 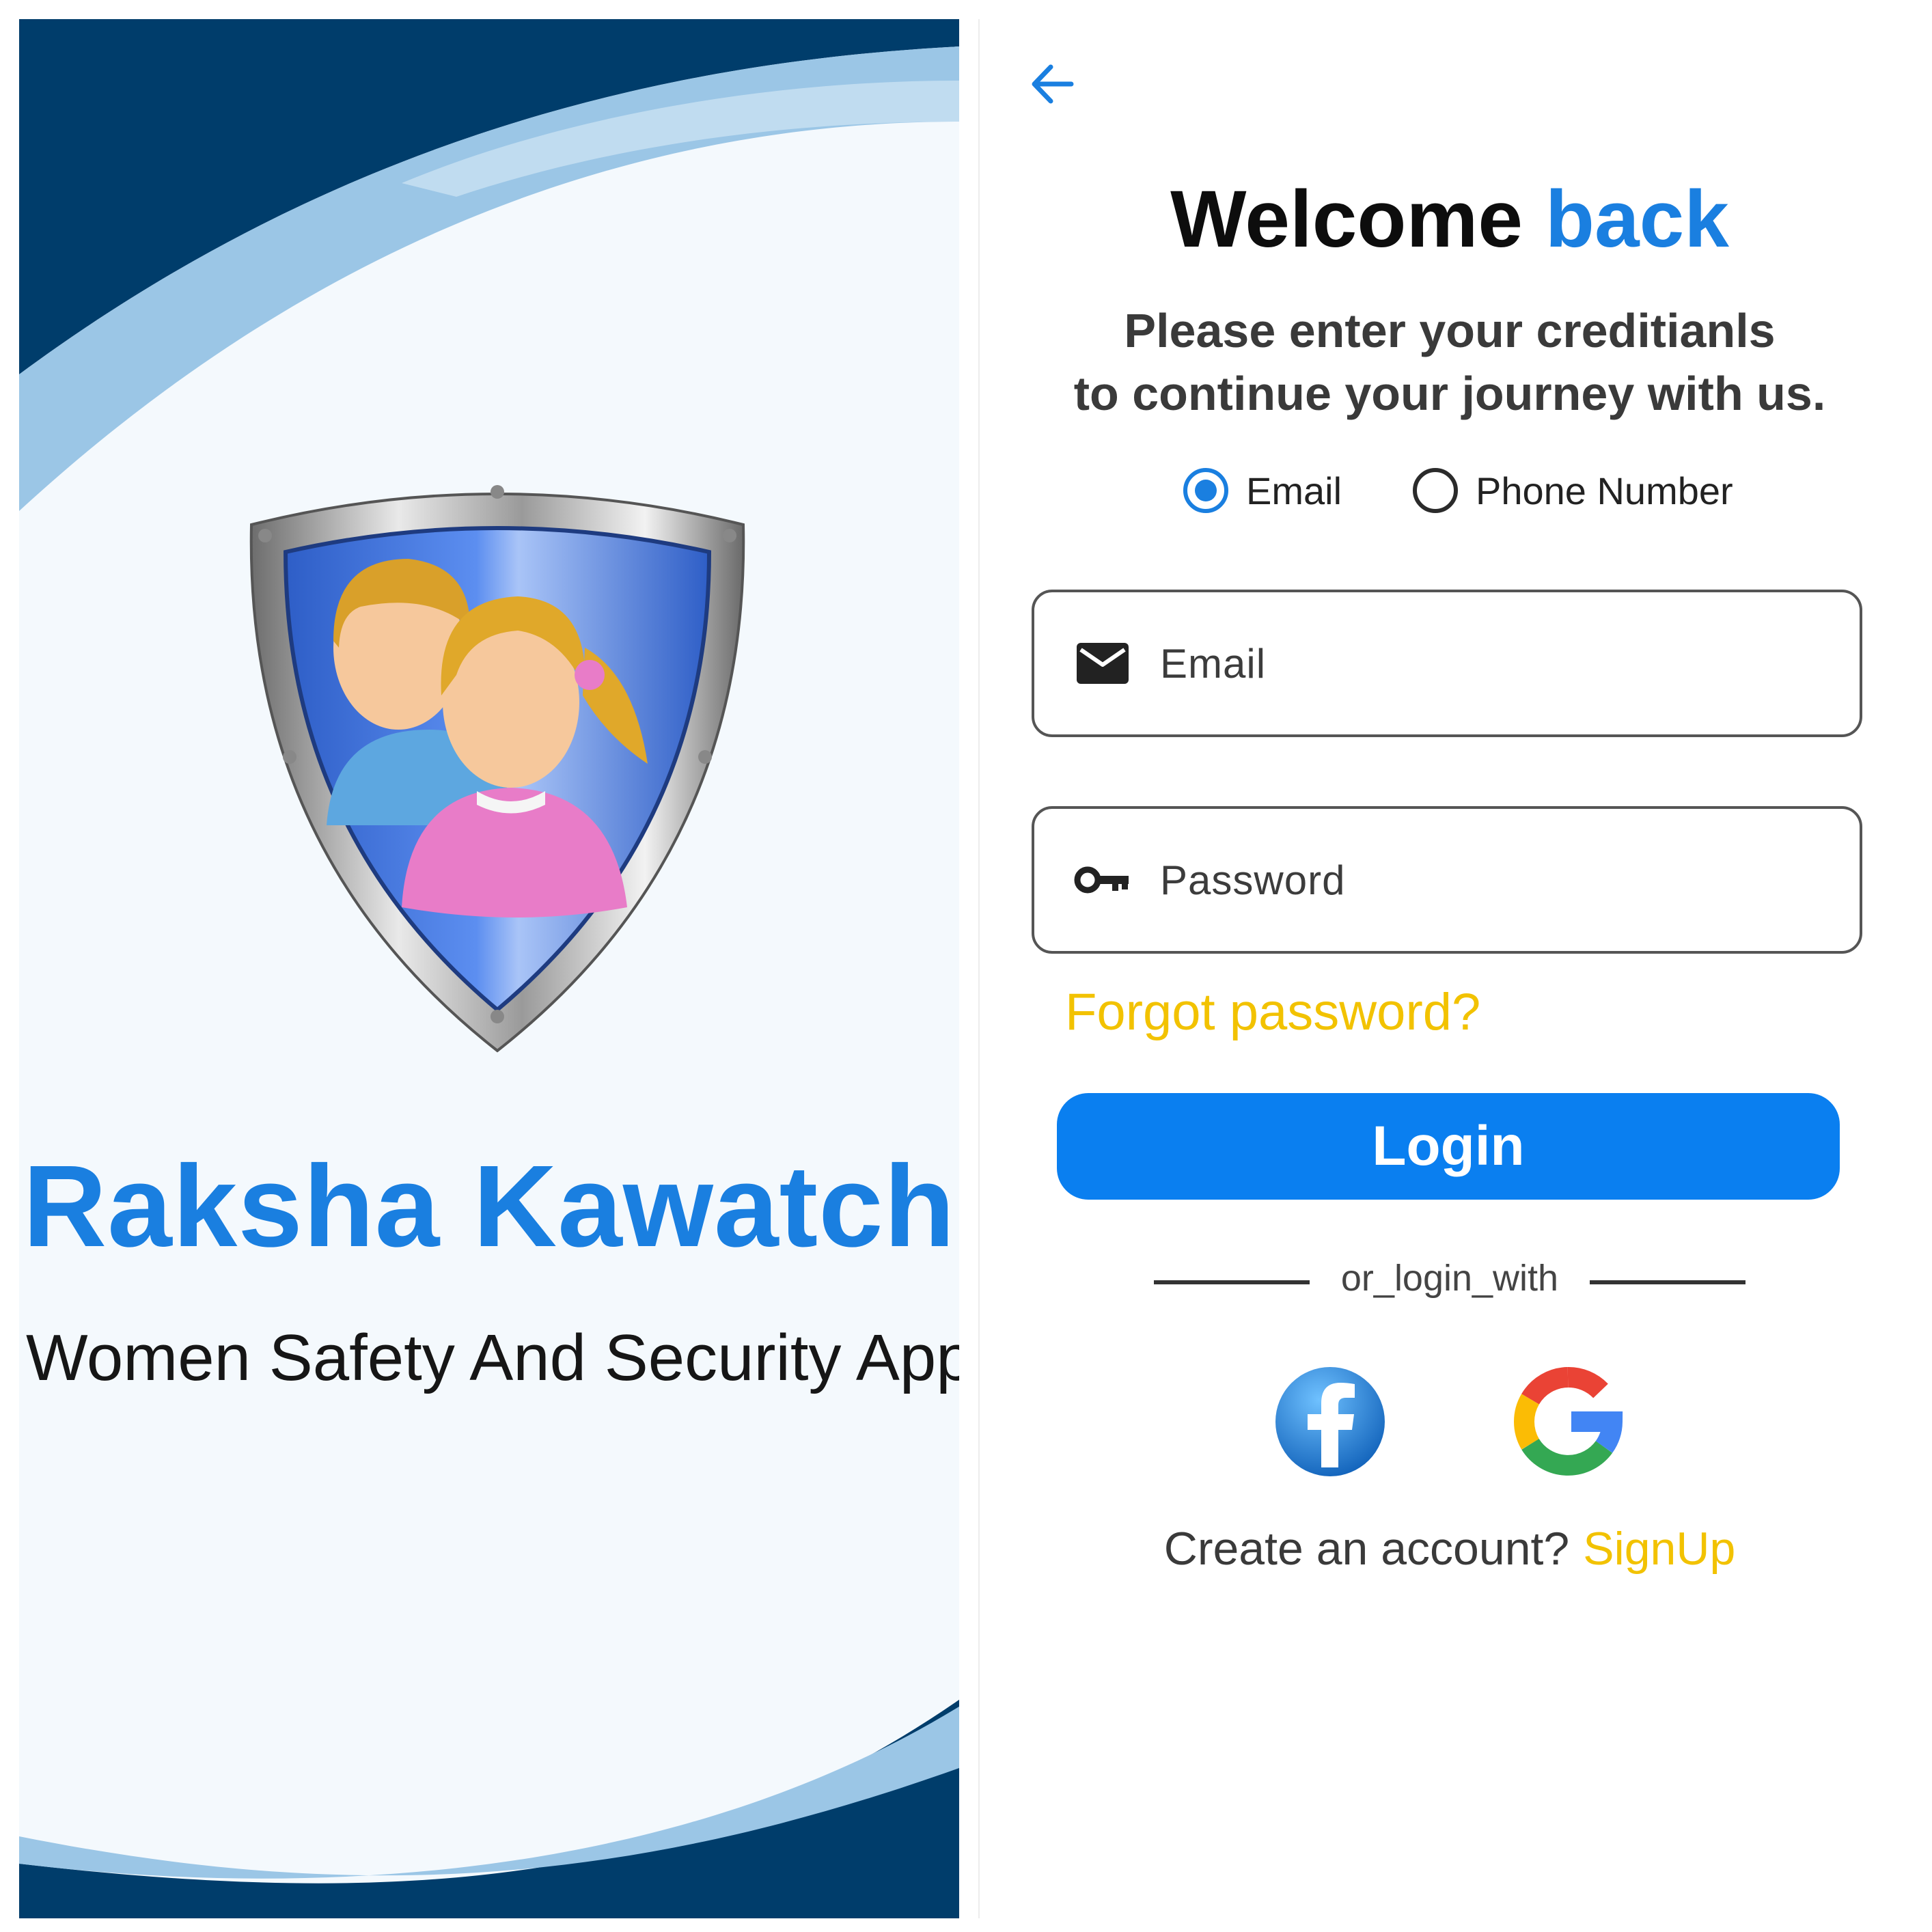 What do you see at coordinates (1659, 1549) in the screenshot?
I see `signup-link: SignUp` at bounding box center [1659, 1549].